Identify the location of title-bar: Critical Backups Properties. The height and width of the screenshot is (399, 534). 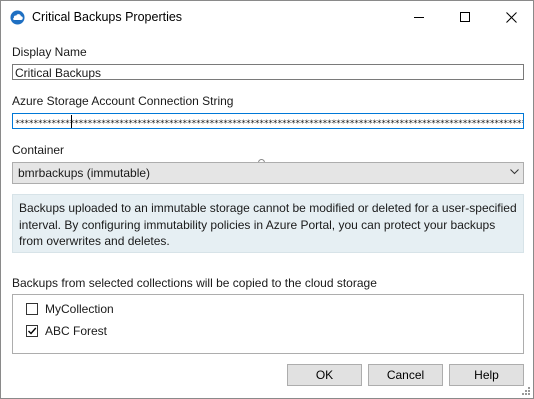
(267, 17).